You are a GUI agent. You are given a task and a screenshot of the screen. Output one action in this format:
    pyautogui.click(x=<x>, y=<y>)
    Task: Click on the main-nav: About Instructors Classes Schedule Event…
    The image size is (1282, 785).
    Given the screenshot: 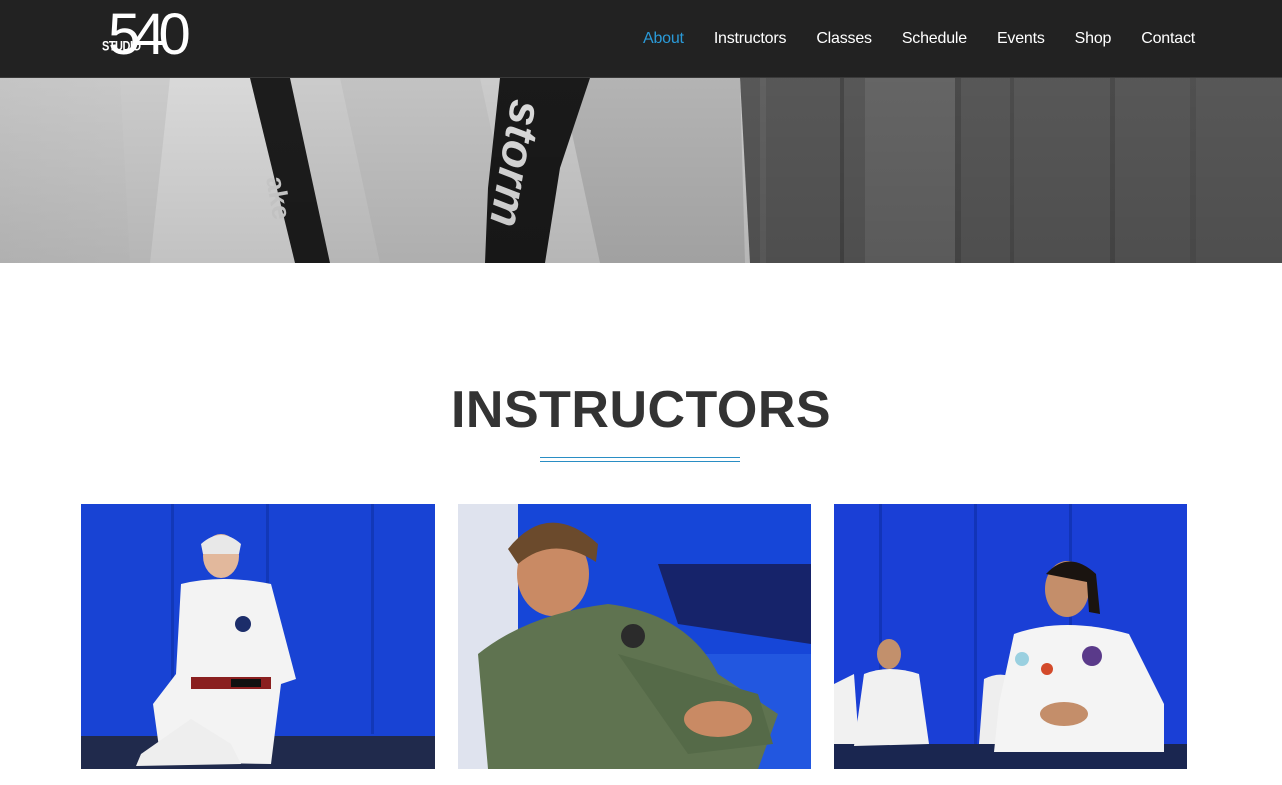 What is the action you would take?
    pyautogui.click(x=919, y=39)
    